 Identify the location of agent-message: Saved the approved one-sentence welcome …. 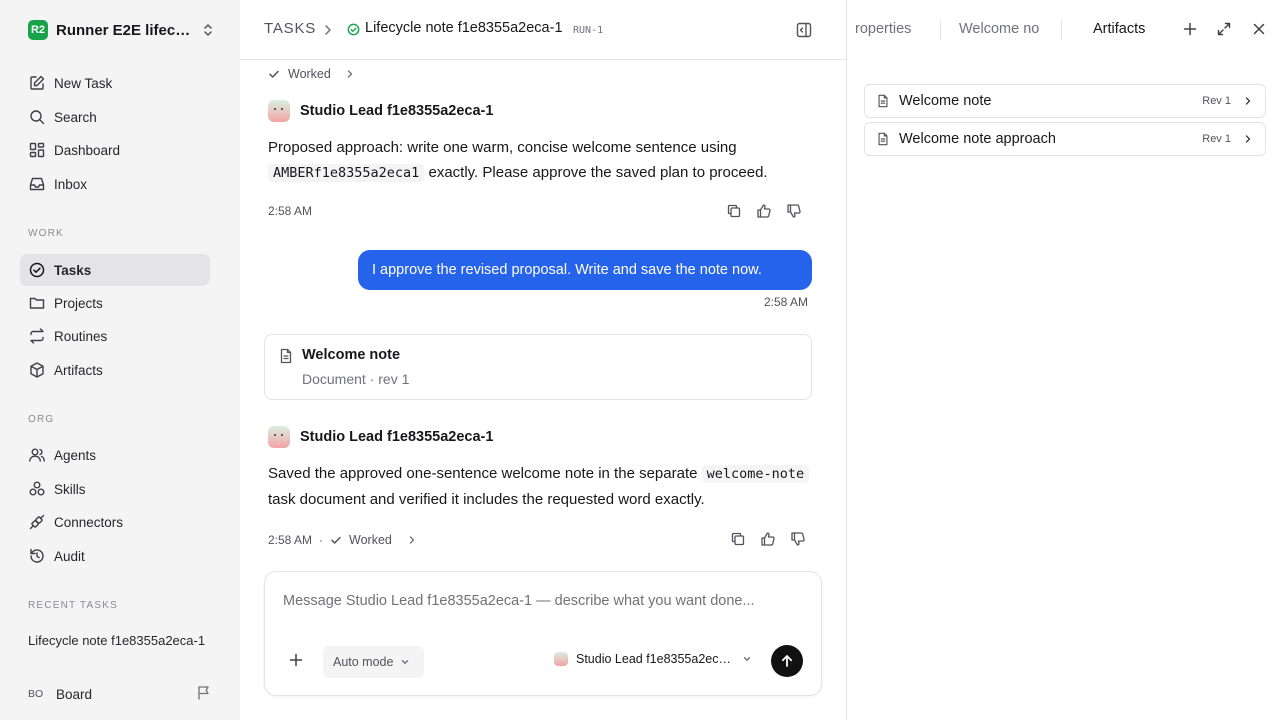
(540, 487).